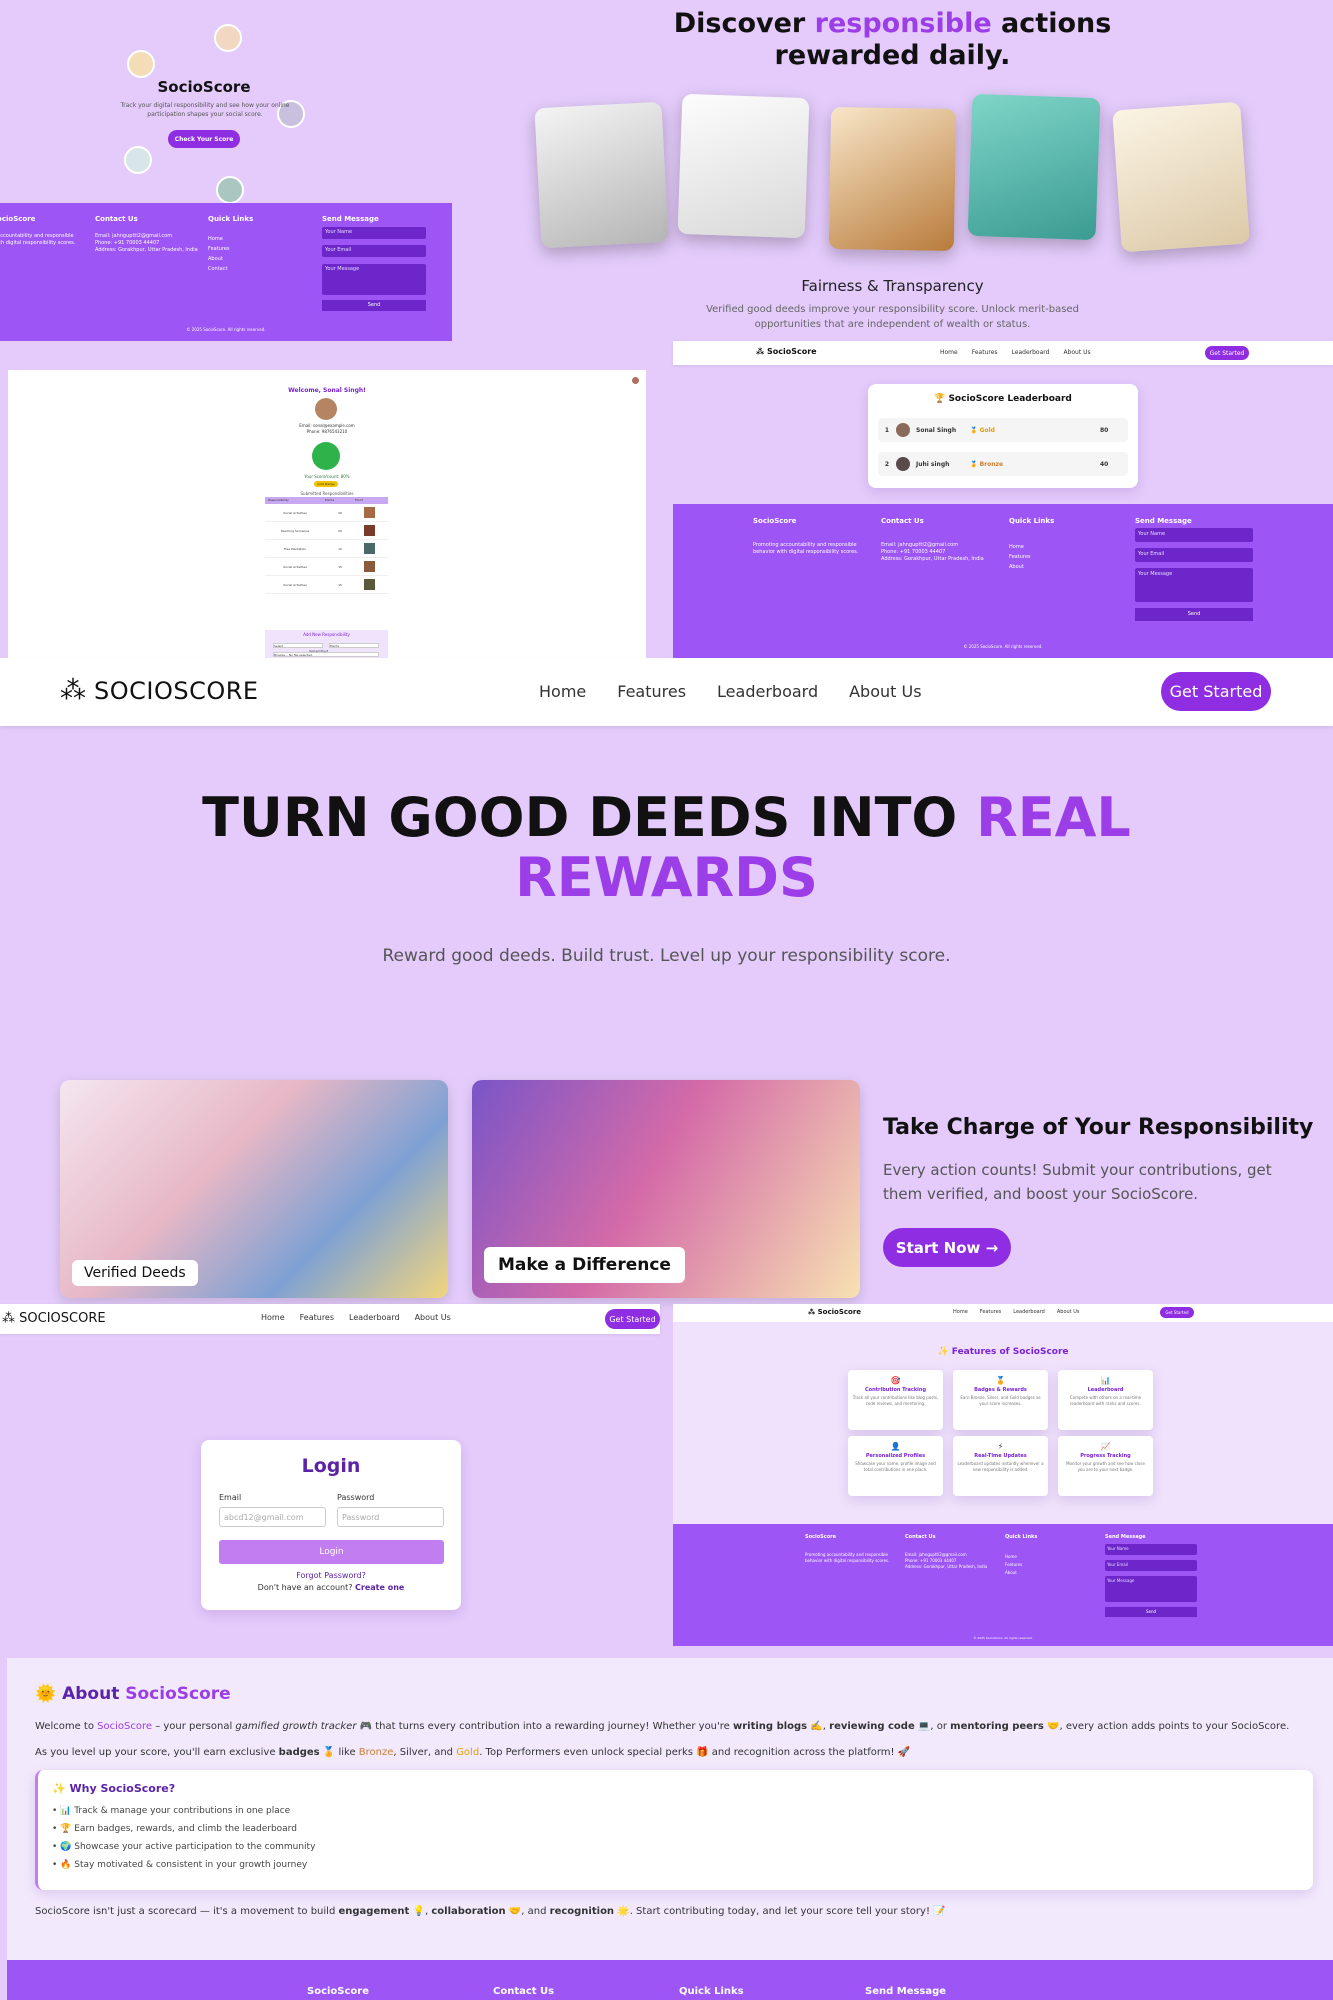 This screenshot has width=1333, height=2000. Describe the element at coordinates (230, 1497) in the screenshot. I see `email-label: Email` at that location.